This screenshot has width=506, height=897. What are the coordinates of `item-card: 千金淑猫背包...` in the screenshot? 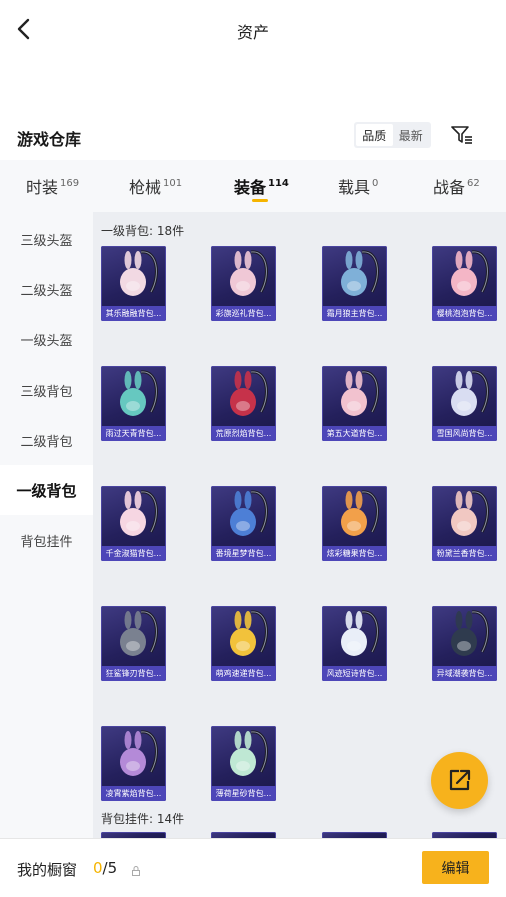 It's located at (133, 523).